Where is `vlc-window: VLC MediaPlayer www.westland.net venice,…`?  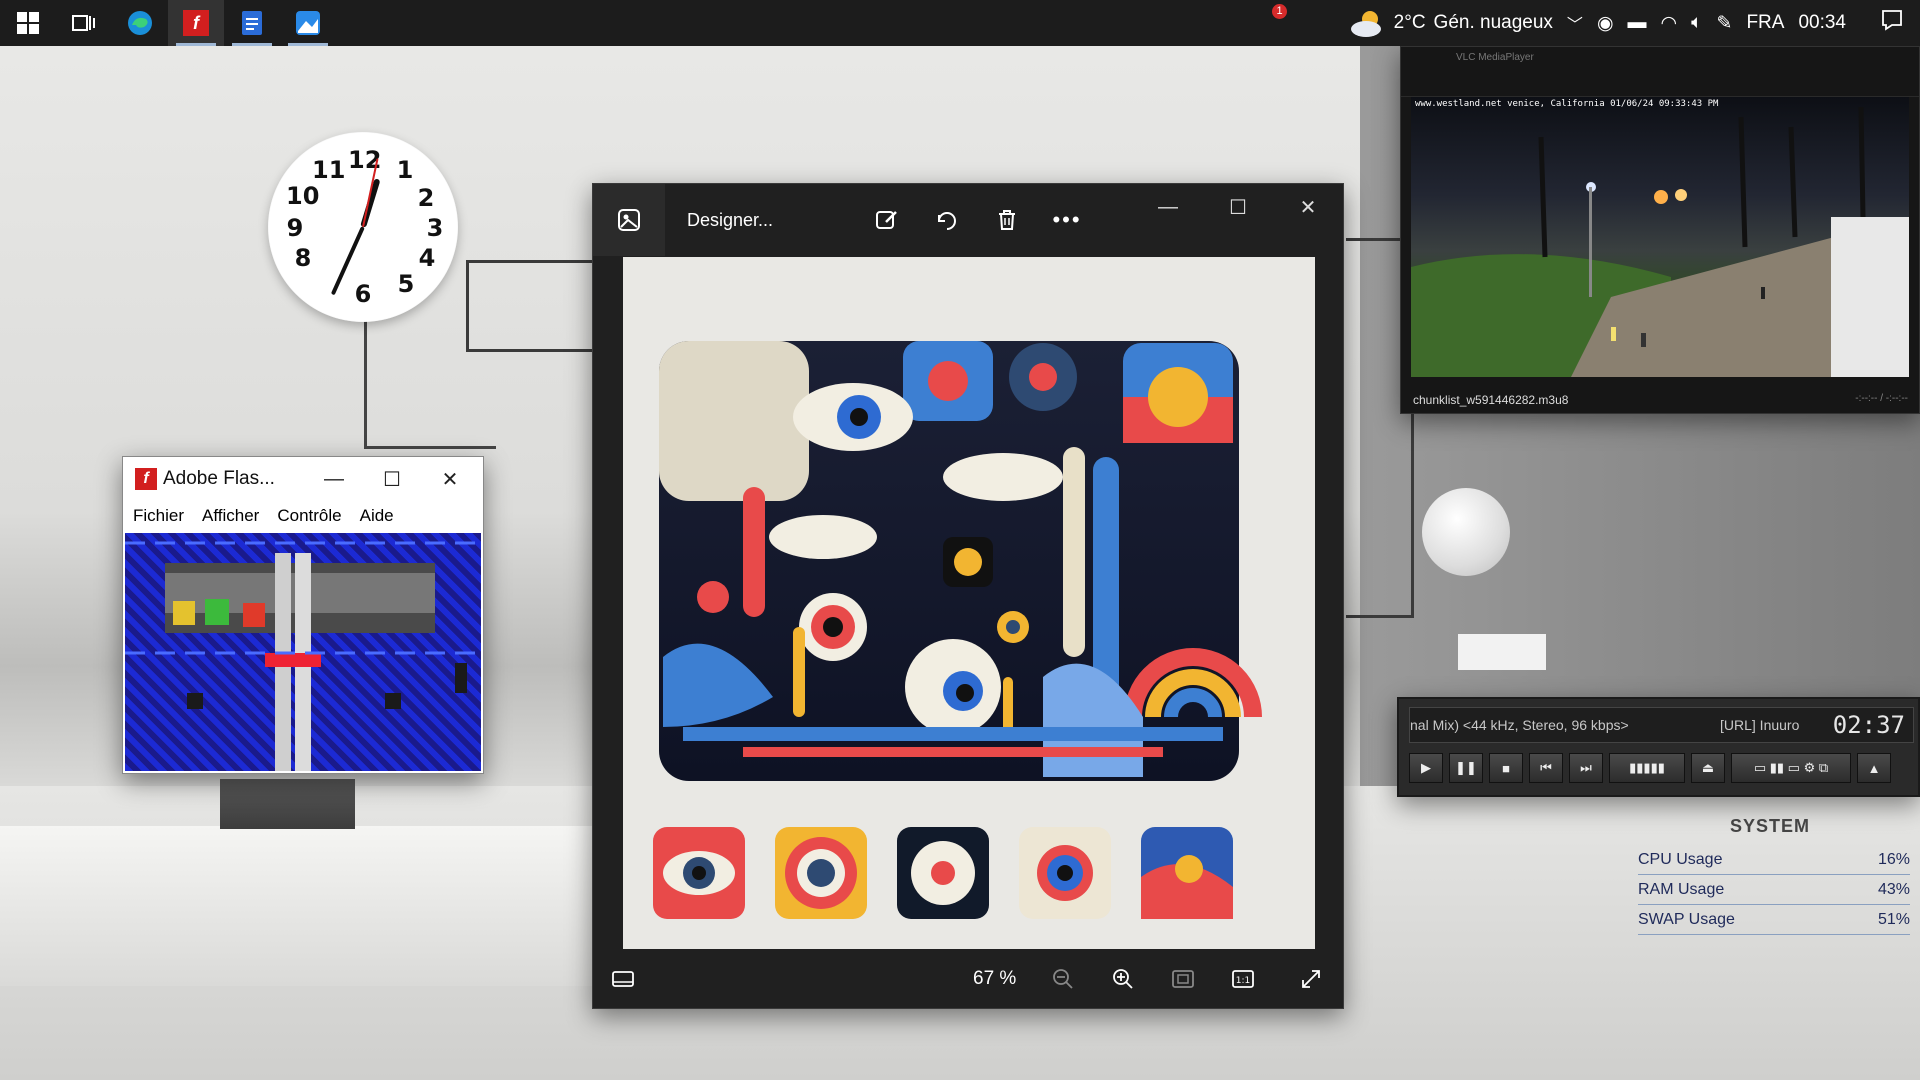
vlc-window: VLC MediaPlayer www.westland.net venice,… is located at coordinates (1660, 230).